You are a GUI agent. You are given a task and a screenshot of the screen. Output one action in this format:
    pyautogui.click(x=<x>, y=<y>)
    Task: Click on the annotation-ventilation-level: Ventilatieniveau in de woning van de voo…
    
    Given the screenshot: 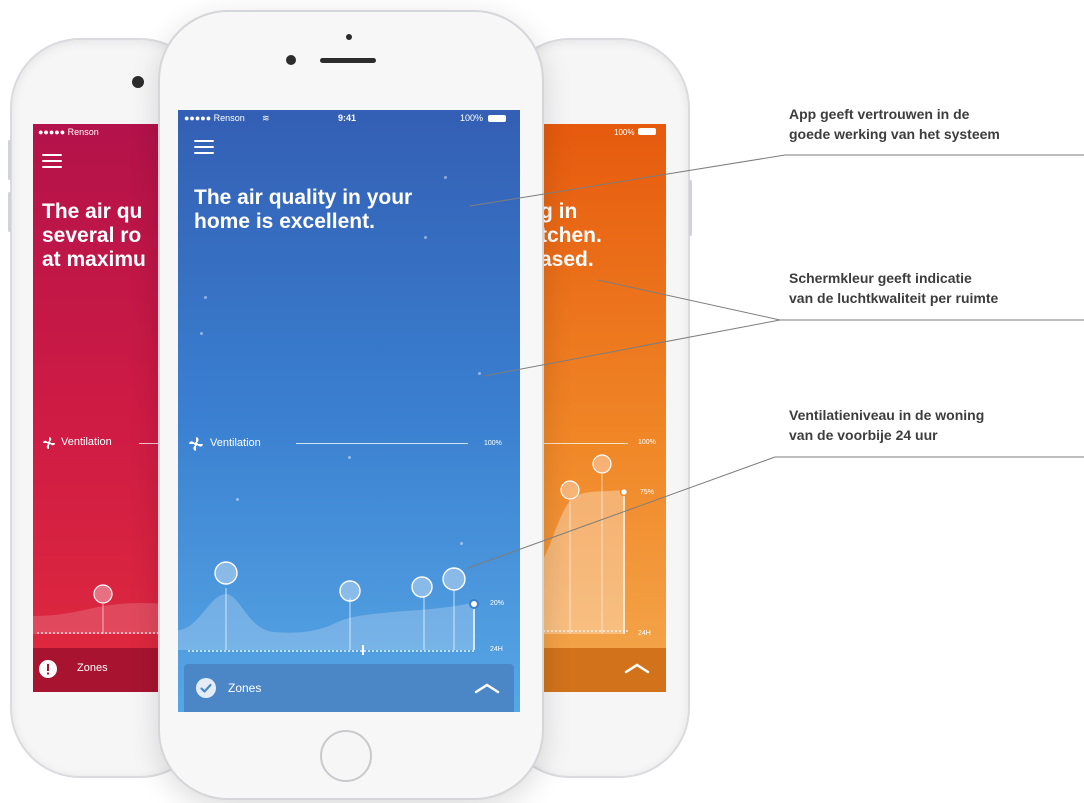 What is the action you would take?
    pyautogui.click(x=887, y=425)
    